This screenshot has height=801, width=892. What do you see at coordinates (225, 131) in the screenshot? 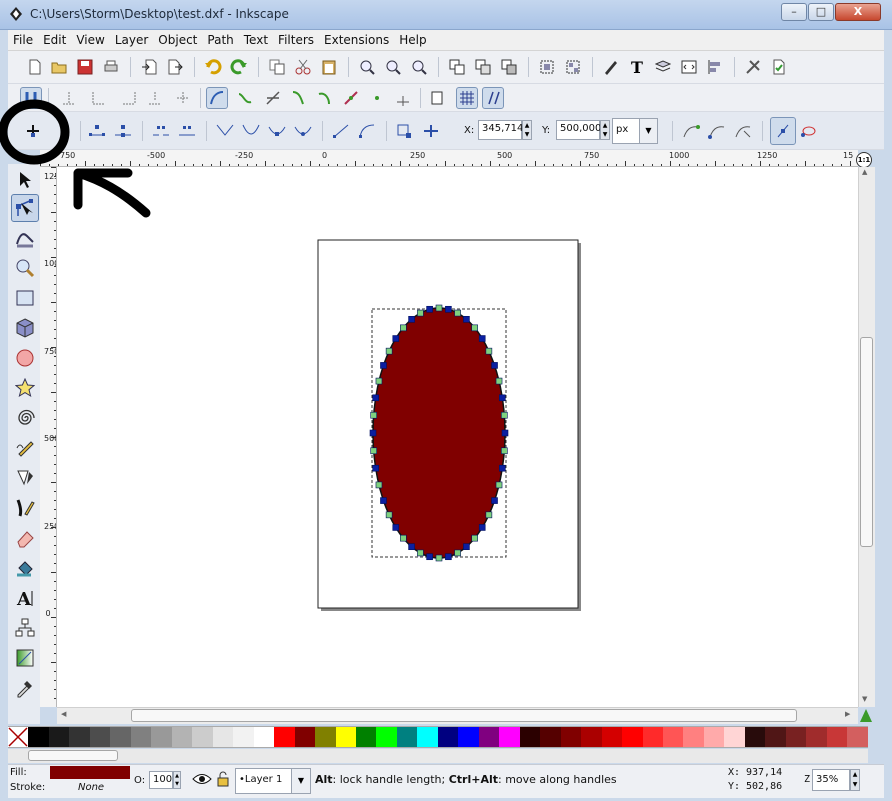
I see `node-cusp-icon` at bounding box center [225, 131].